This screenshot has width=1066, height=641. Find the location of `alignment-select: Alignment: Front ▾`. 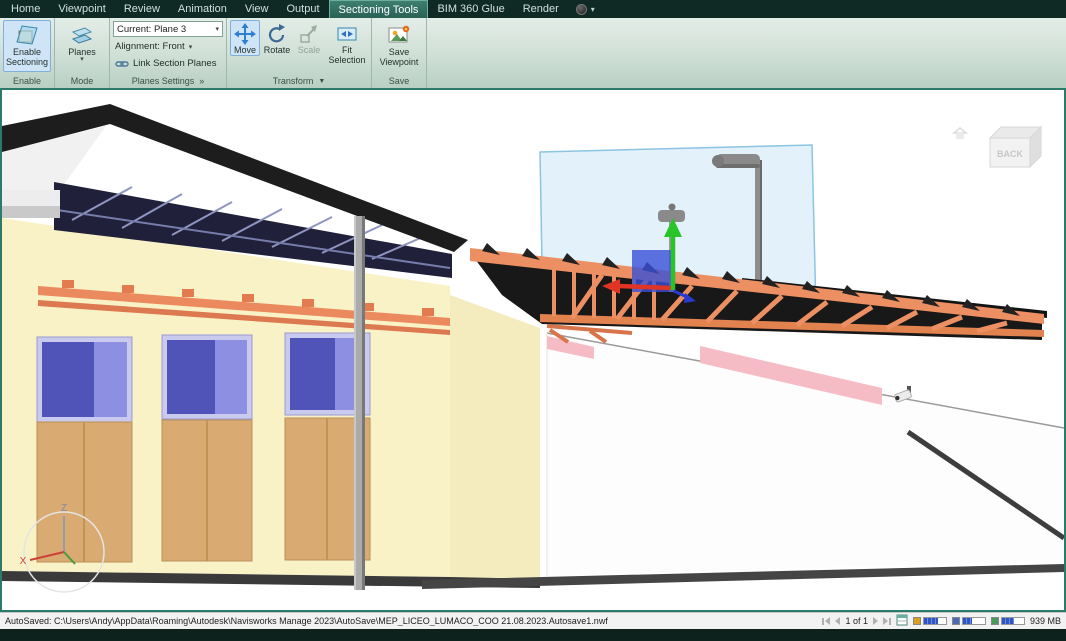

alignment-select: Alignment: Front ▾ is located at coordinates (168, 46).